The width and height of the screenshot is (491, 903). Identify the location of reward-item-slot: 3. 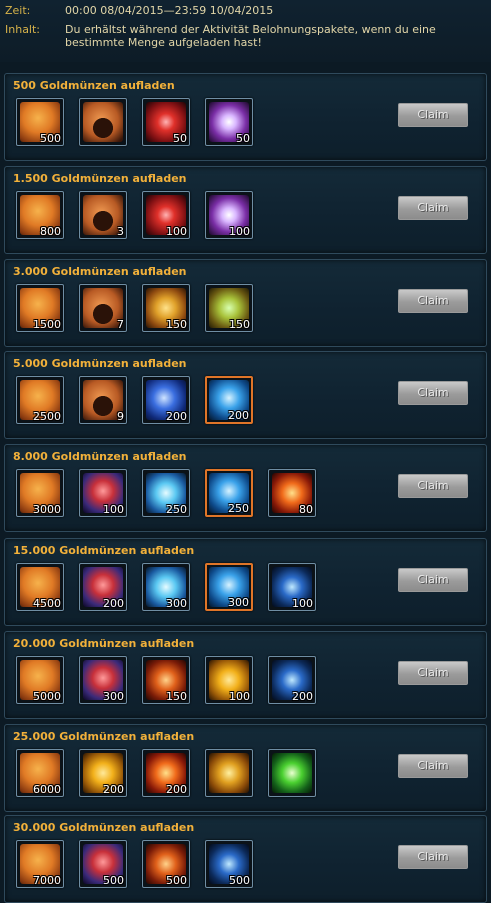
(103, 215).